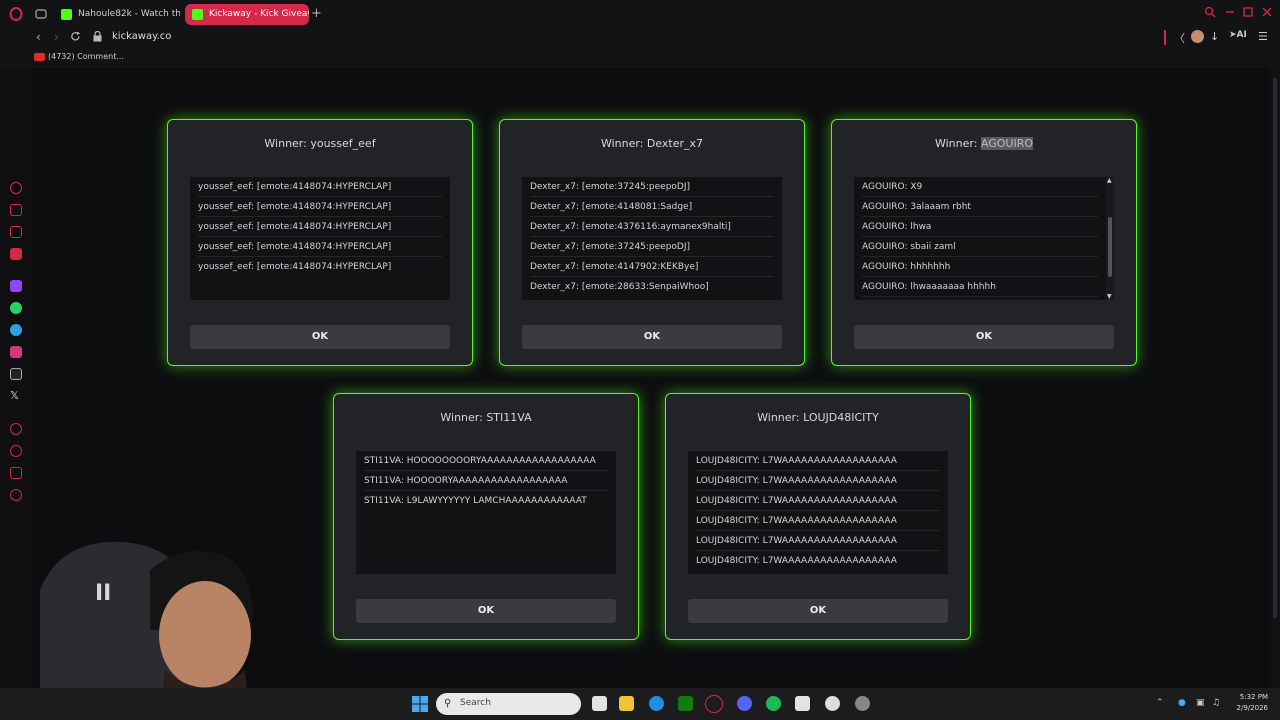  What do you see at coordinates (1253, 697) in the screenshot?
I see `clock-time: 5:32 PM` at bounding box center [1253, 697].